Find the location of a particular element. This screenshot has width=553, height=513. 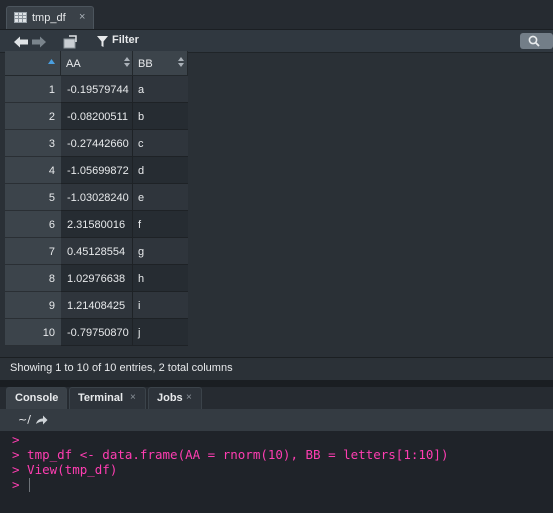

cell-aa: -0.27442660 is located at coordinates (97, 143).